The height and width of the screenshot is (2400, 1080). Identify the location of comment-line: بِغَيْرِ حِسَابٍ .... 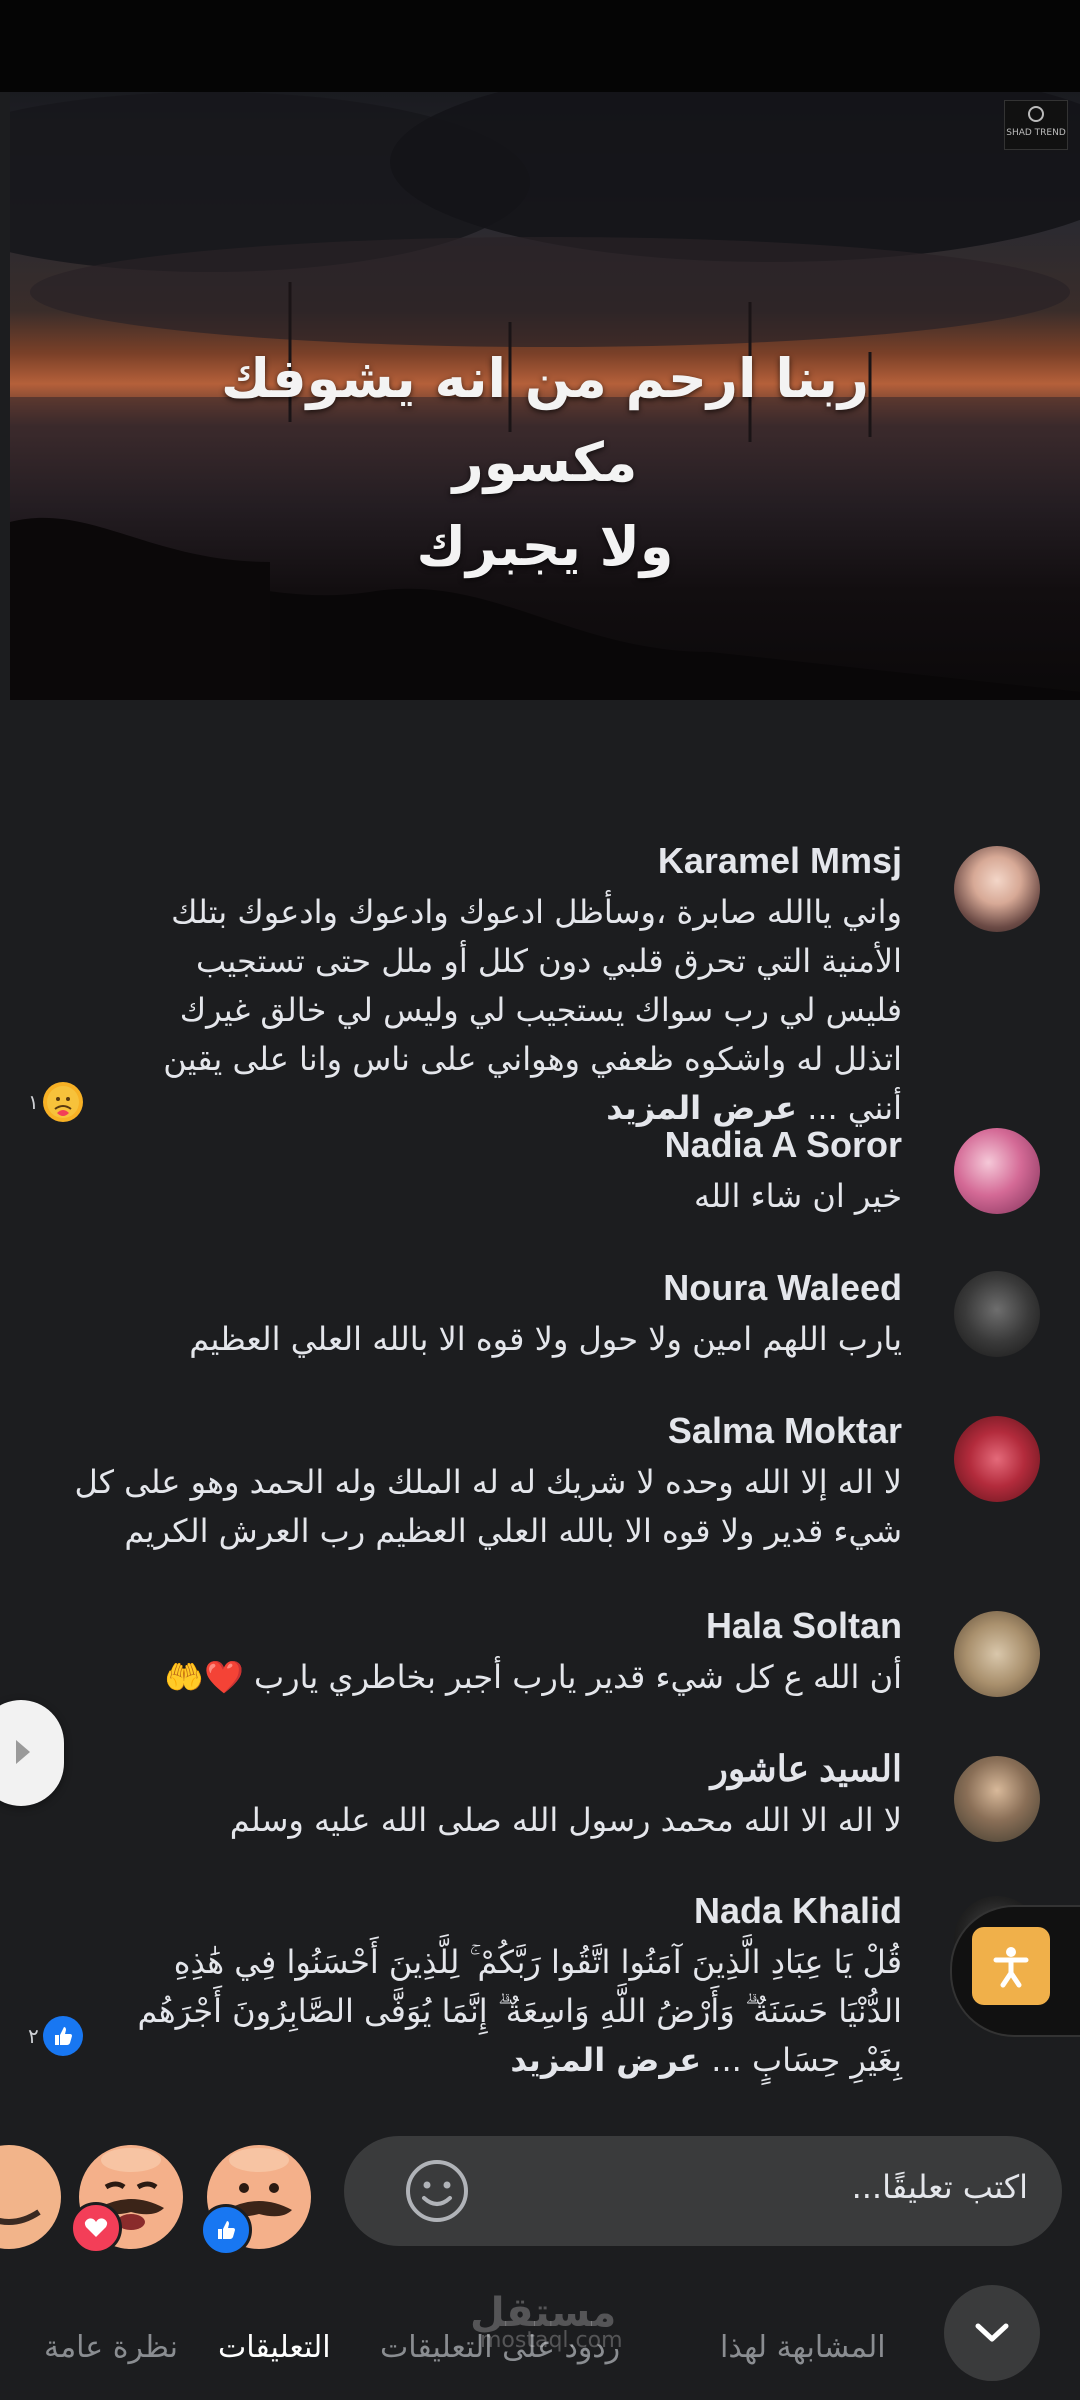
(806, 2060).